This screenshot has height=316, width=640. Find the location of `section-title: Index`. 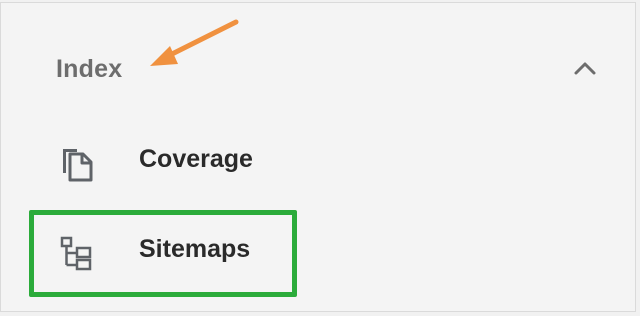

section-title: Index is located at coordinates (89, 69).